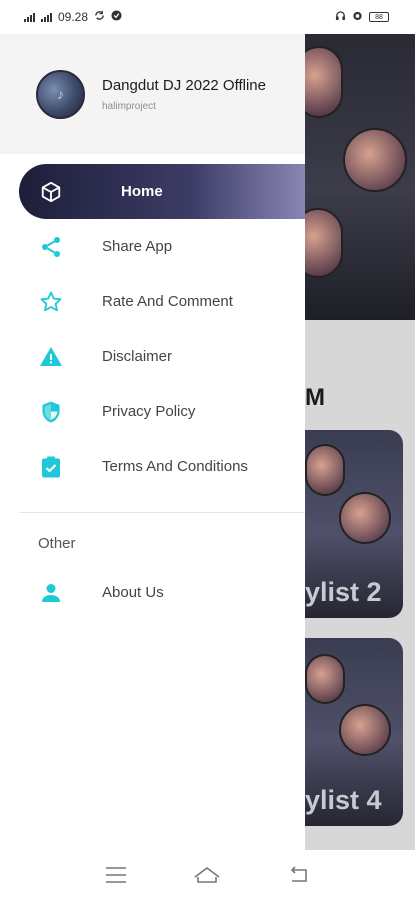 The height and width of the screenshot is (900, 415). I want to click on home-icon, so click(207, 875).